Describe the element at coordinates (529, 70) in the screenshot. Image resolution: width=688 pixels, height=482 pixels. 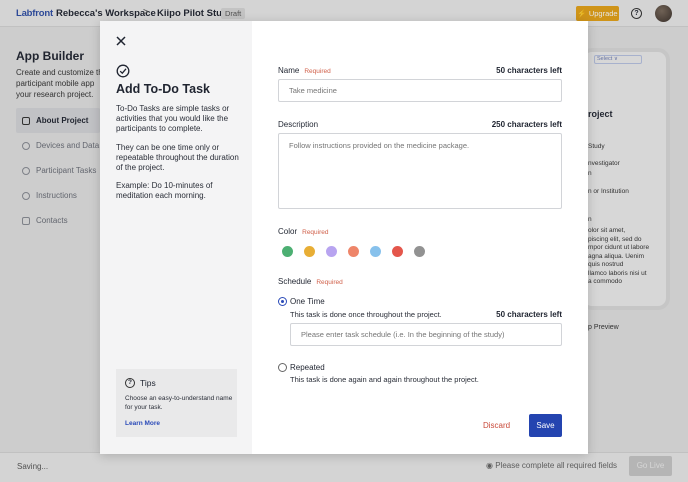
I see `name-char-count: 50 characters left` at that location.